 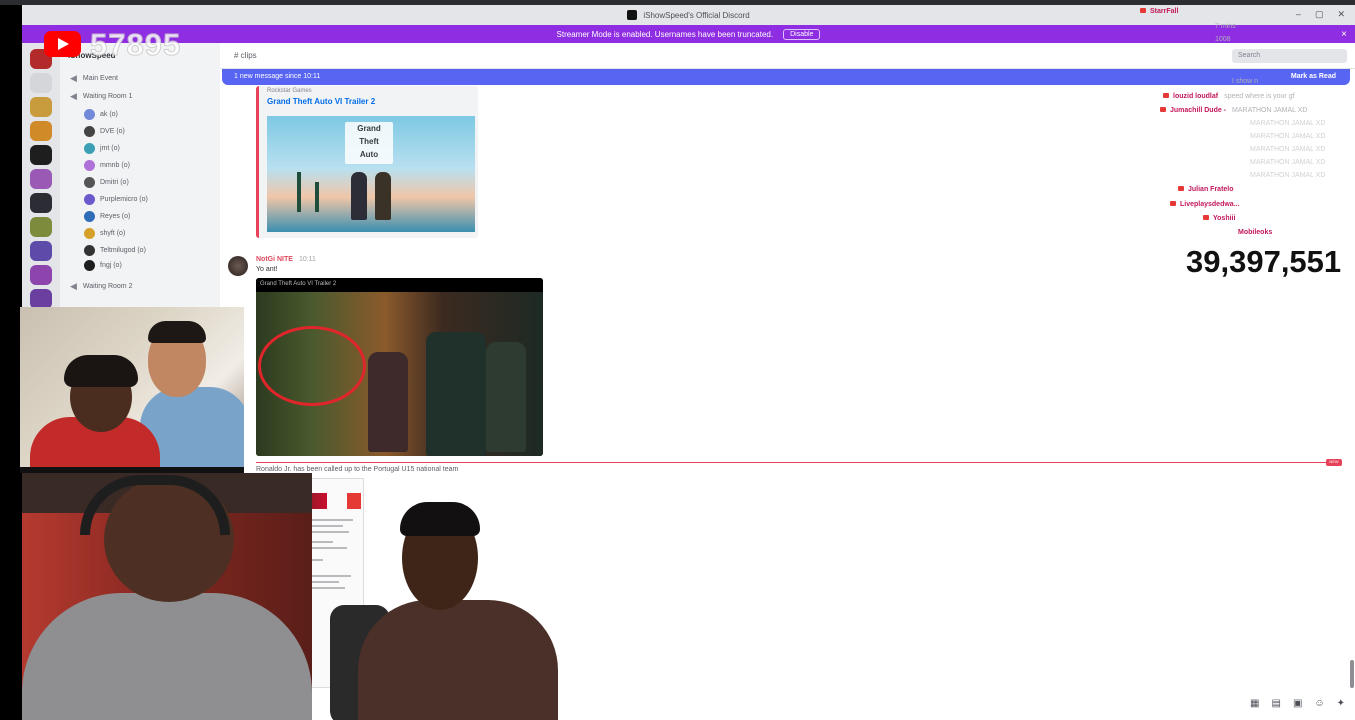 I want to click on stream-chat-line: Jumachill Dude - MARATHON JAMAL XD, so click(x=1233, y=110).